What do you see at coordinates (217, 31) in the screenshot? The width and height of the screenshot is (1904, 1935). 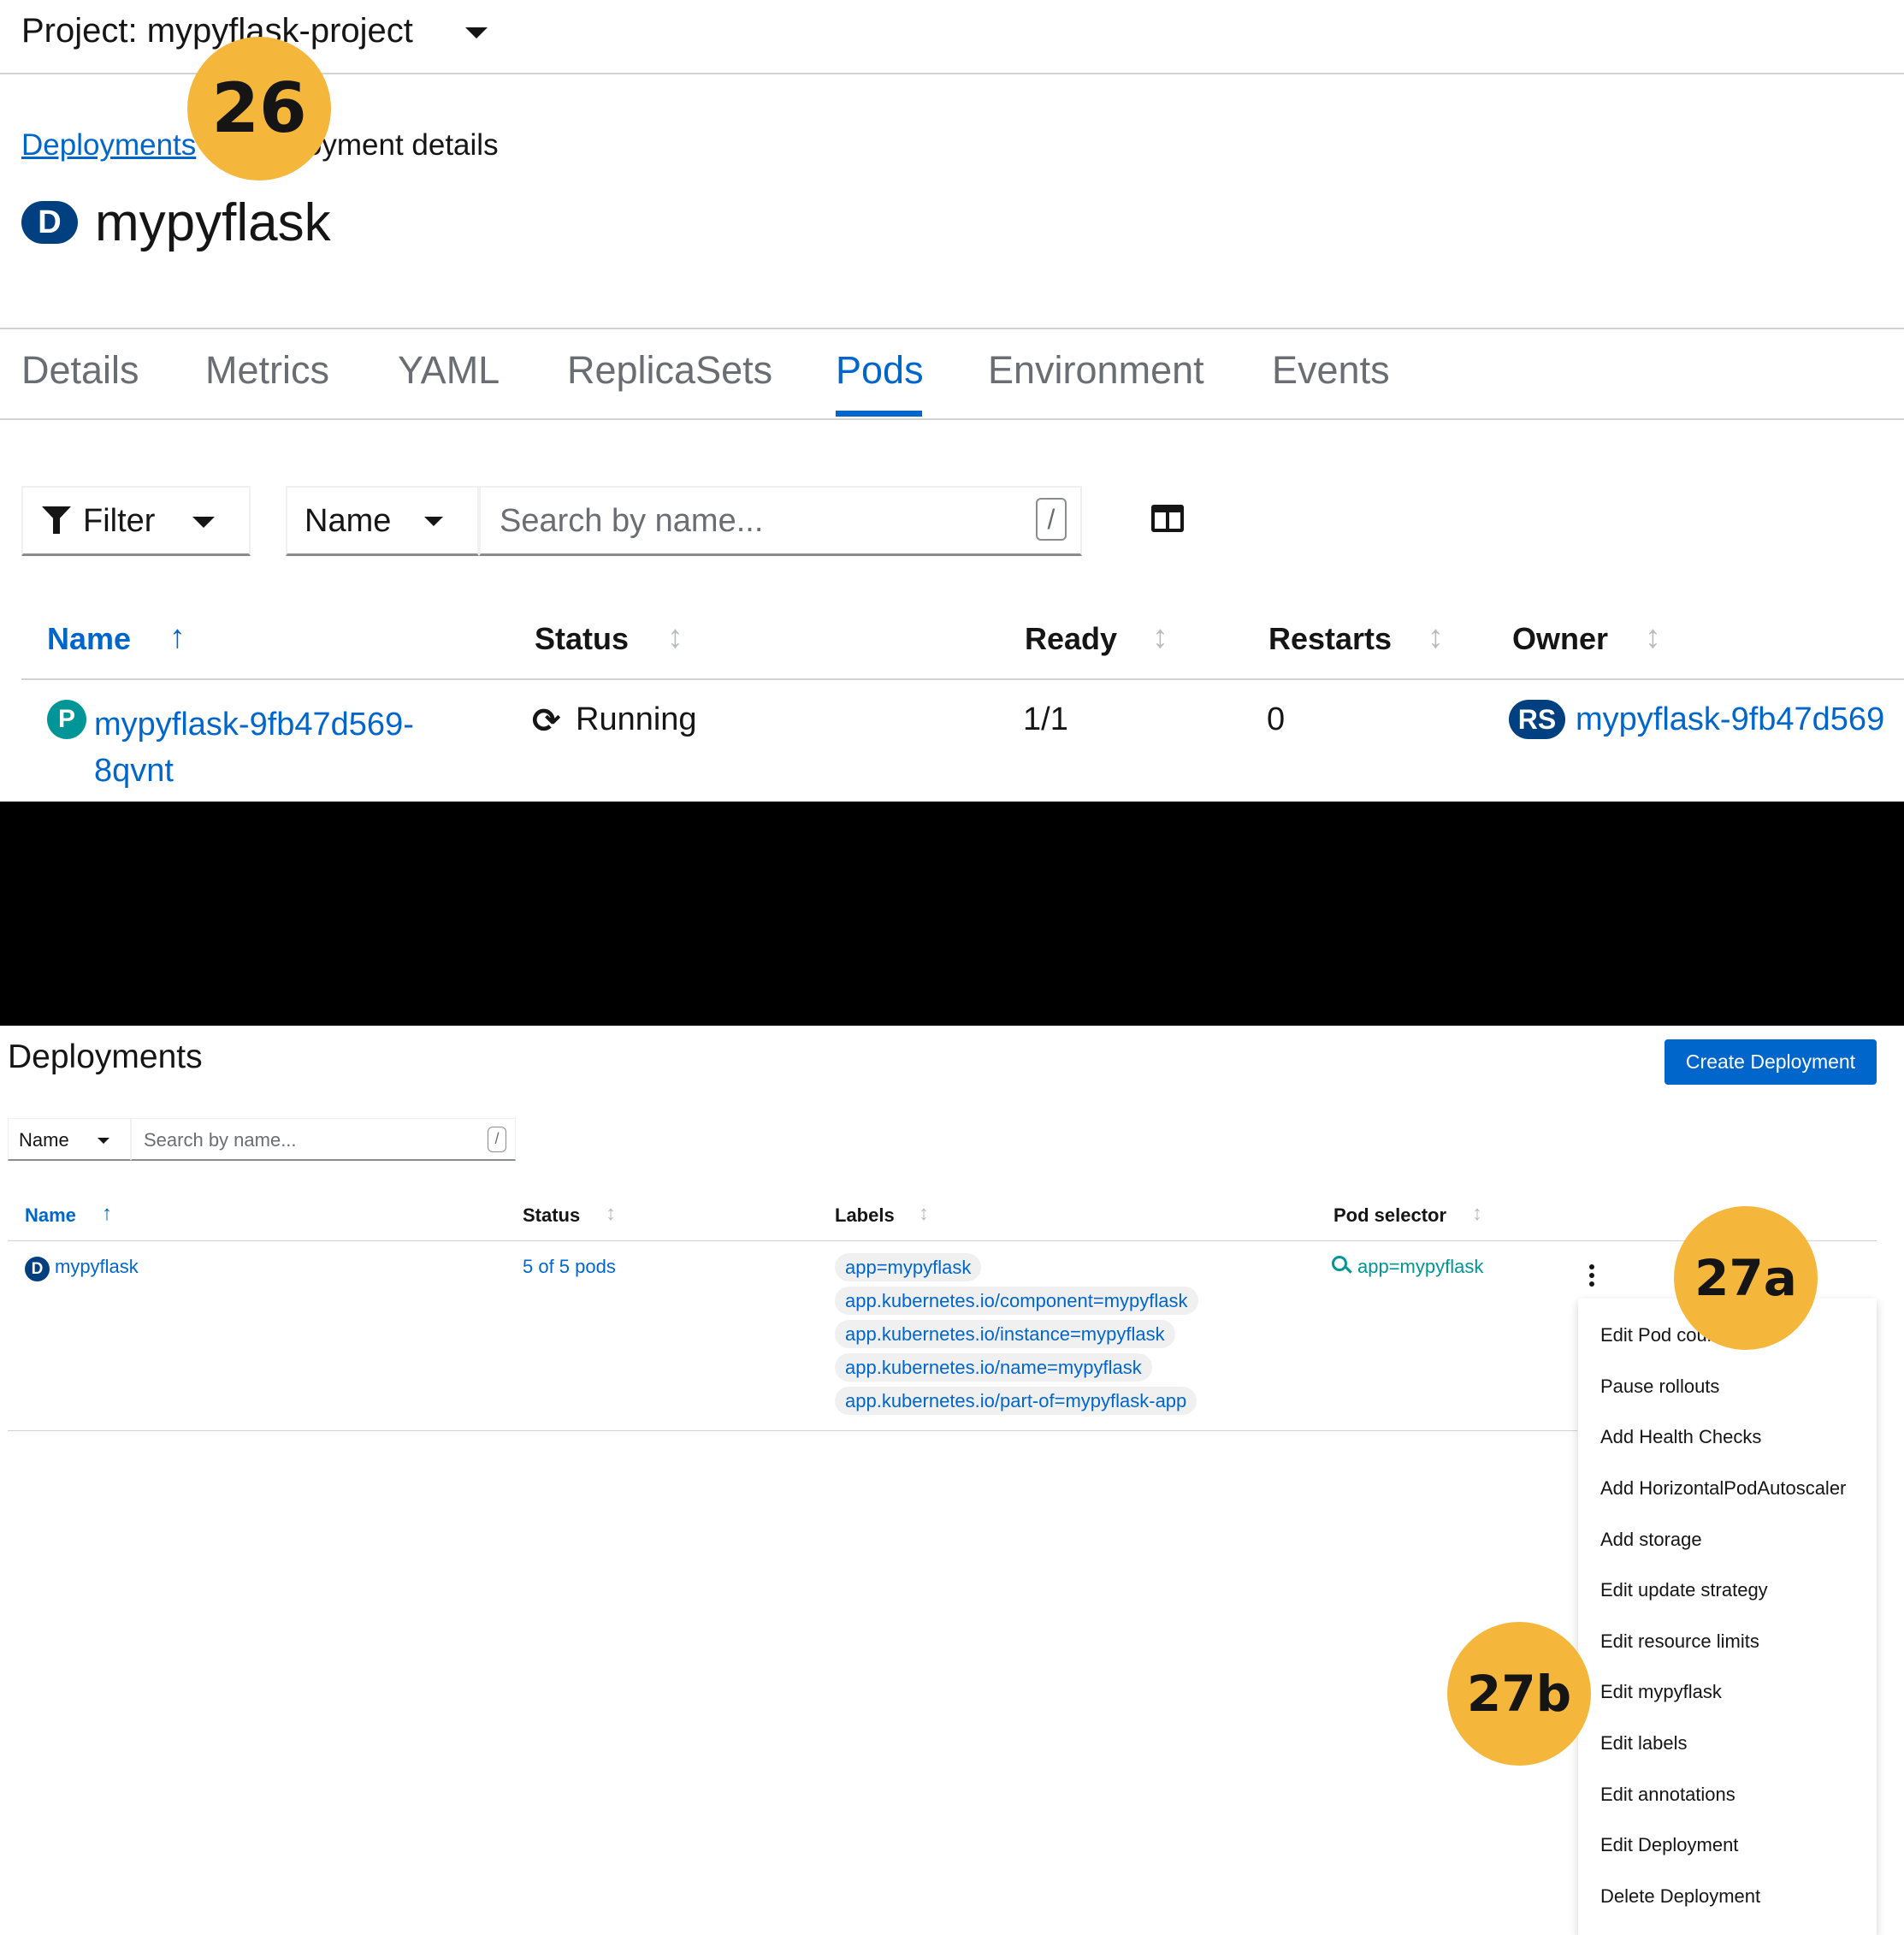 I see `project-selector: Project: mypyflask-project` at bounding box center [217, 31].